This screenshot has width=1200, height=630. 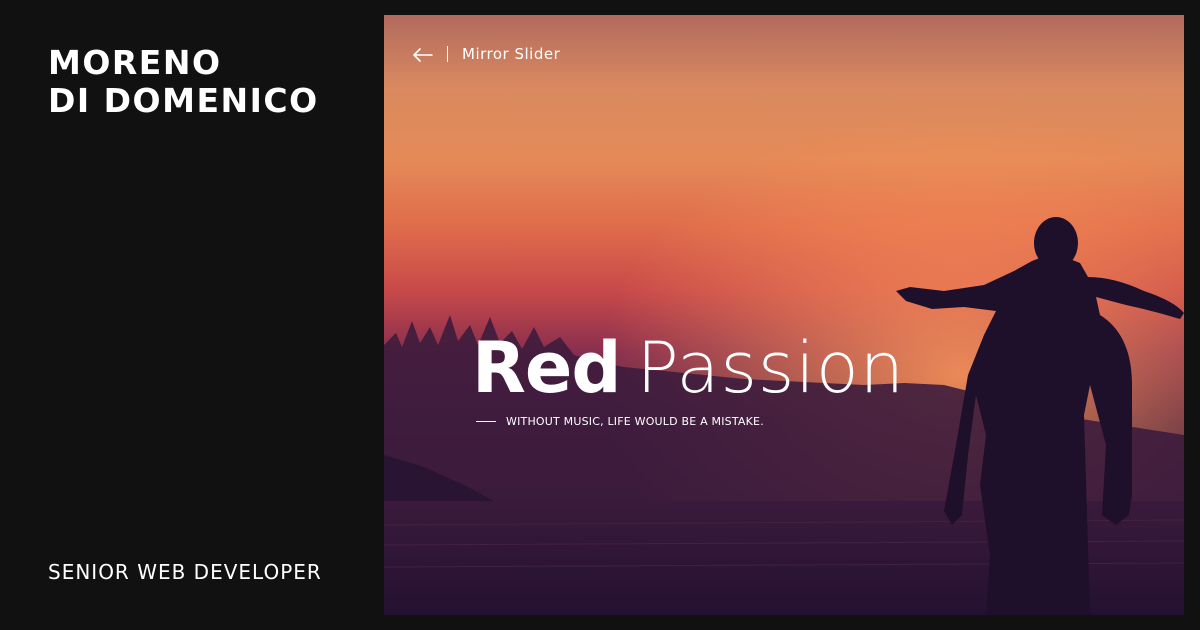 I want to click on slide-subtitle: WITHOUT MUSIC, LIFE WOULD BE A MISTAKE., so click(x=620, y=421).